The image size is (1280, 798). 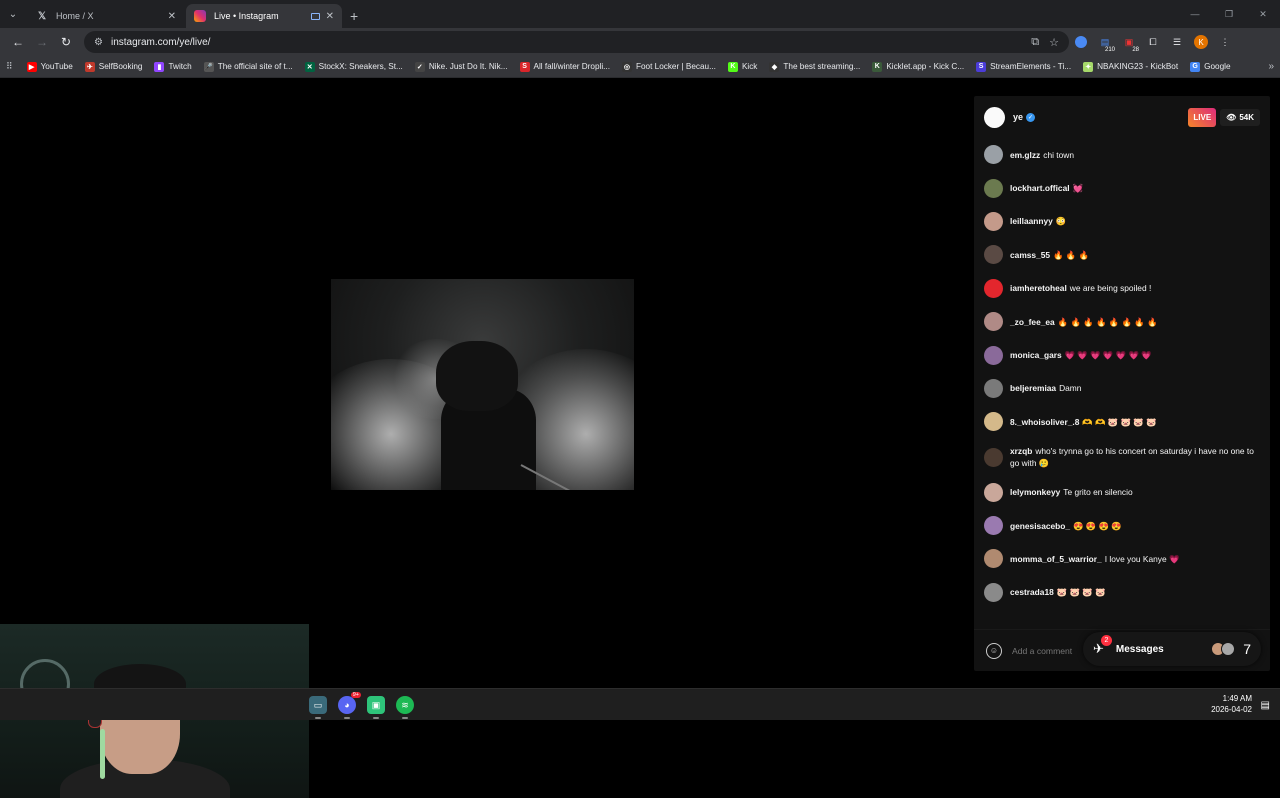 I want to click on address-bar: ⚙ instagram.com/ye/live/ ⧉ ☆, so click(x=576, y=42).